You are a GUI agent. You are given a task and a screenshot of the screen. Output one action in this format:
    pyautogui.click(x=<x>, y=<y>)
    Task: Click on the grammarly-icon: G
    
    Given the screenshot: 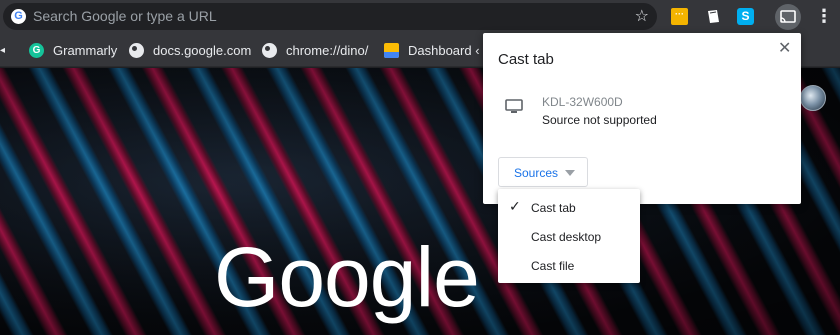 What is the action you would take?
    pyautogui.click(x=36, y=50)
    